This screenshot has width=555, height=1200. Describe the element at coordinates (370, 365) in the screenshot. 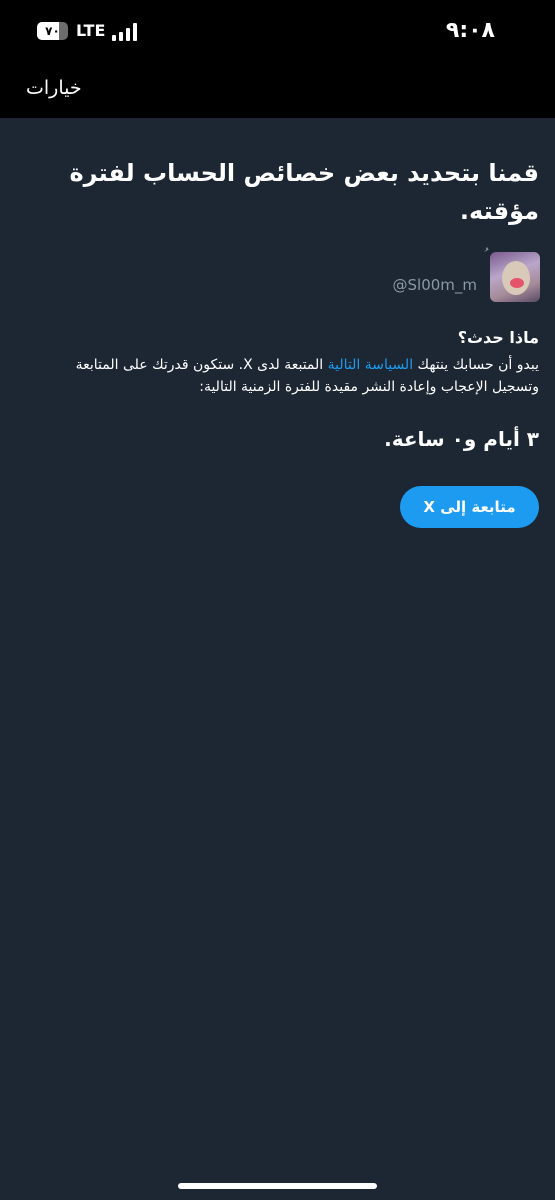

I see `policy-link: السياسة التالية` at that location.